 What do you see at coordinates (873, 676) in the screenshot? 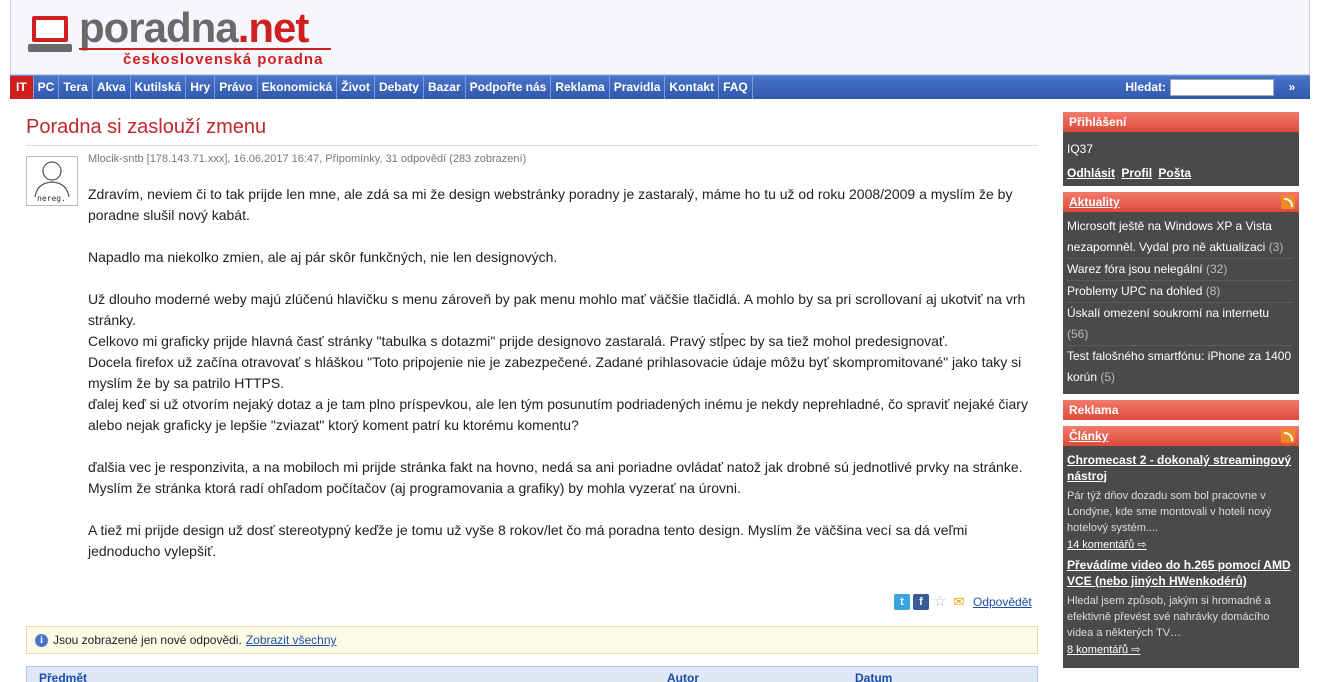
I see `column-date: Datum` at bounding box center [873, 676].